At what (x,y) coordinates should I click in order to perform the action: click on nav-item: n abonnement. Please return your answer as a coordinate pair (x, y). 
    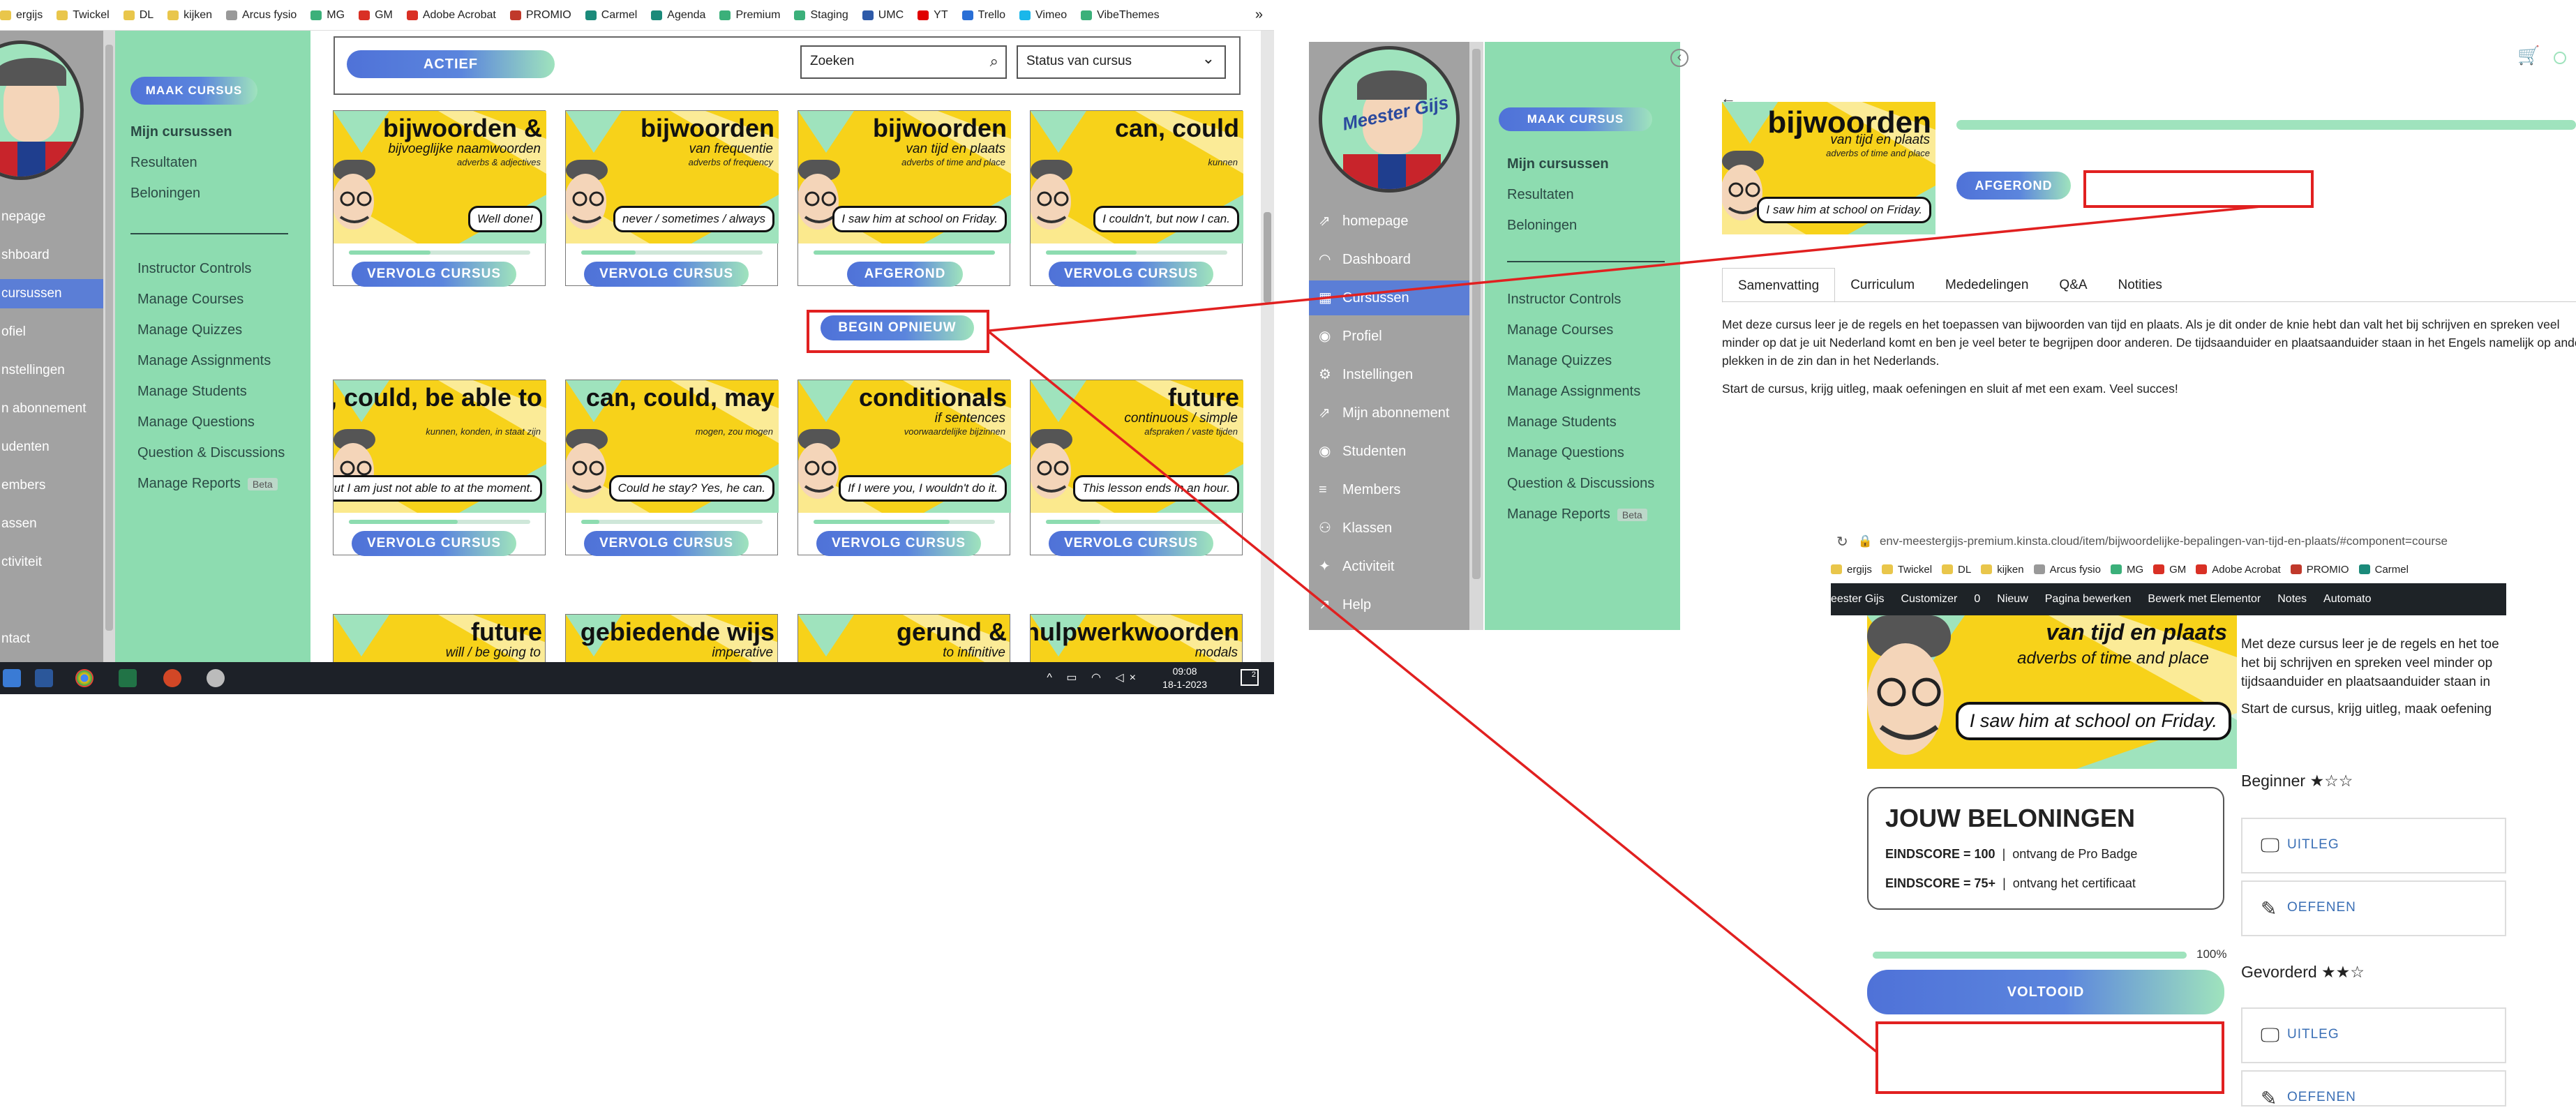
    Looking at the image, I should click on (51, 408).